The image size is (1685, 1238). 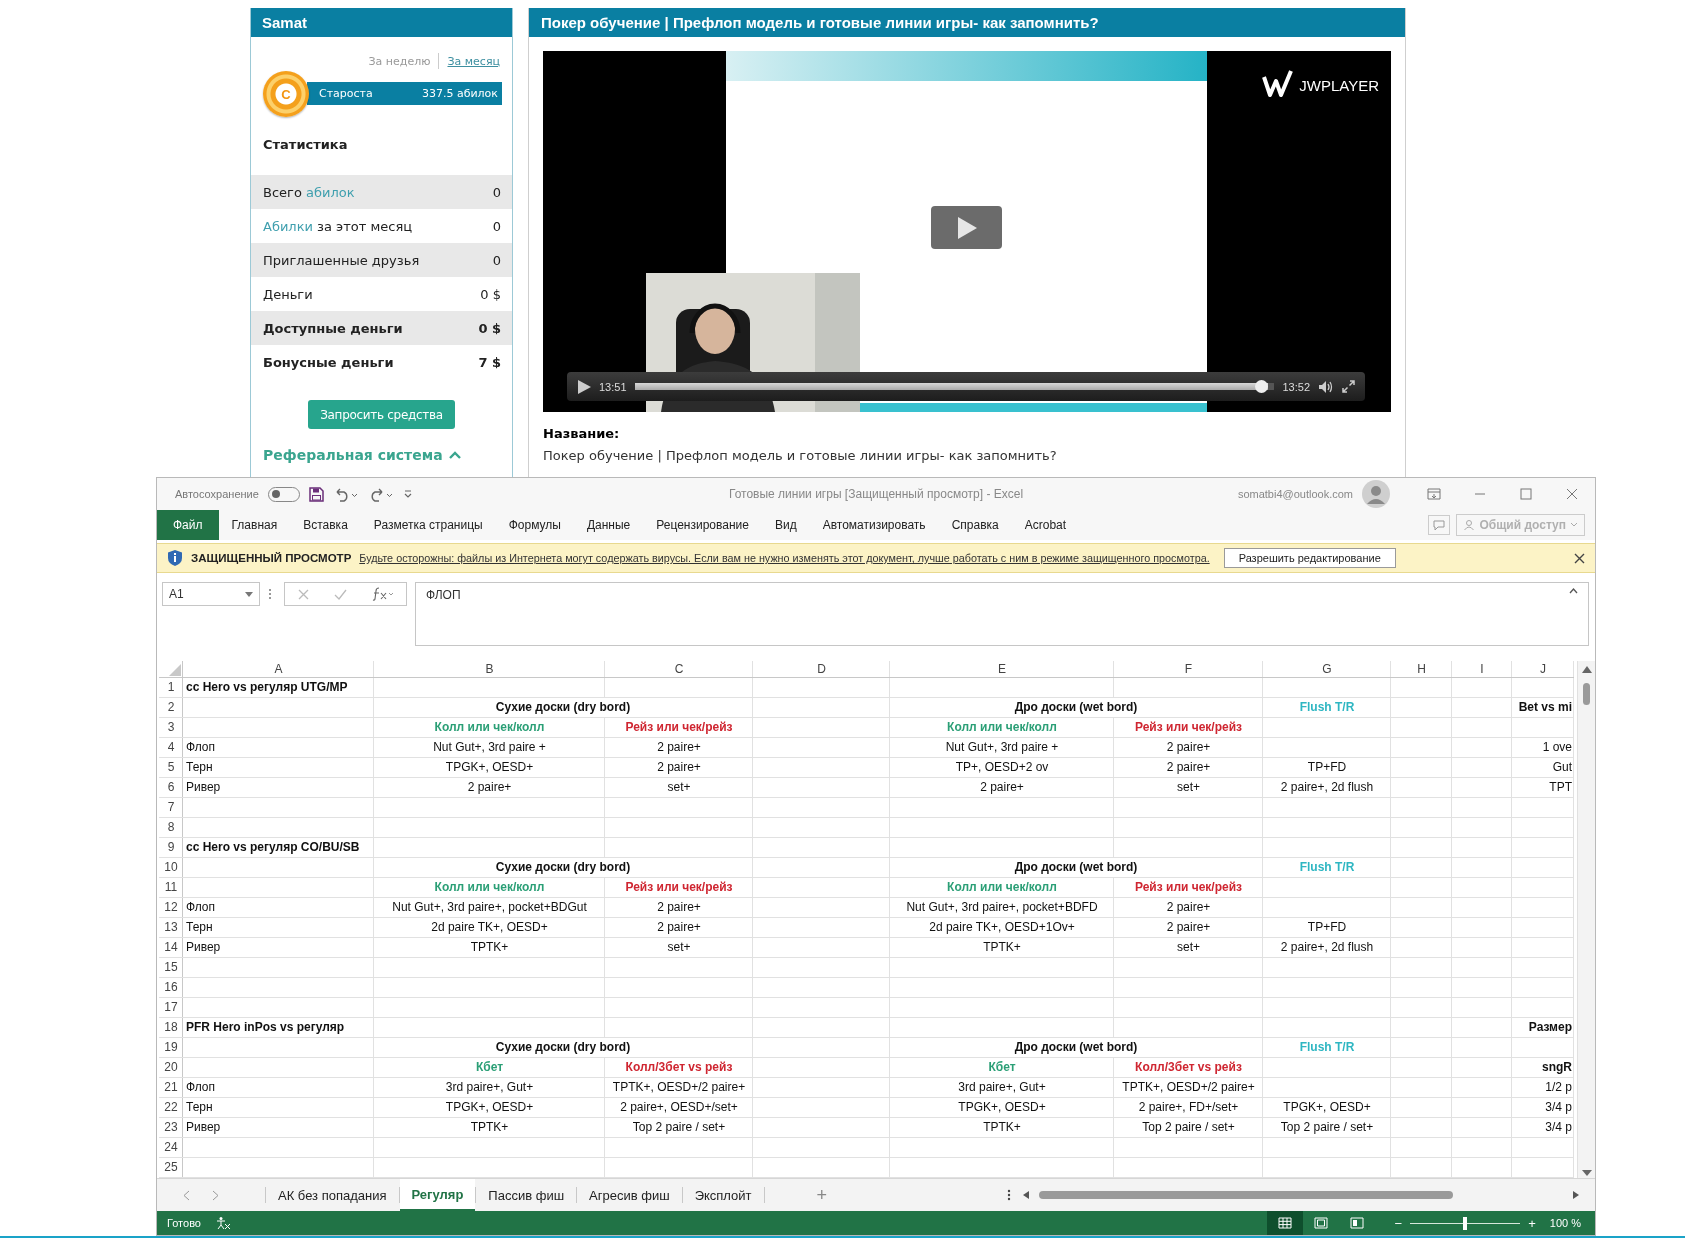 I want to click on row-header: 4, so click(x=171, y=748).